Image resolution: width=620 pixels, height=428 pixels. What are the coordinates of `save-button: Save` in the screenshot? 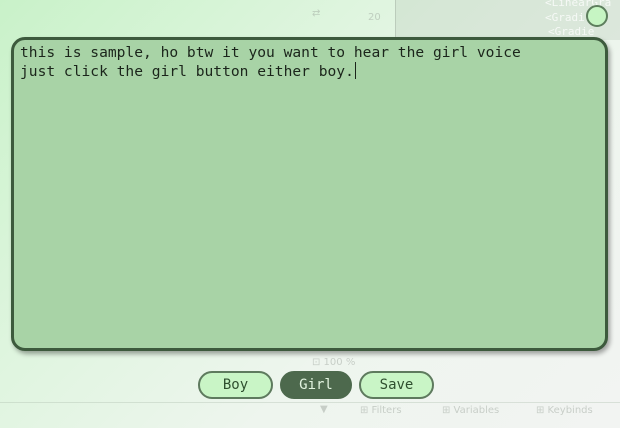 It's located at (396, 385).